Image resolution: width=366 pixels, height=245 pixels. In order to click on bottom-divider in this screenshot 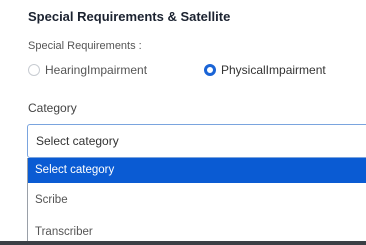, I will do `click(183, 243)`.